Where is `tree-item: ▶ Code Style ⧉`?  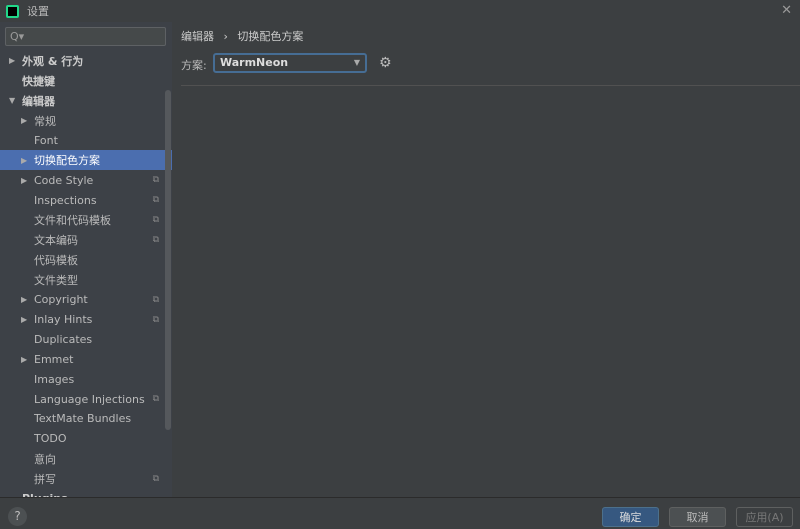 tree-item: ▶ Code Style ⧉ is located at coordinates (86, 180).